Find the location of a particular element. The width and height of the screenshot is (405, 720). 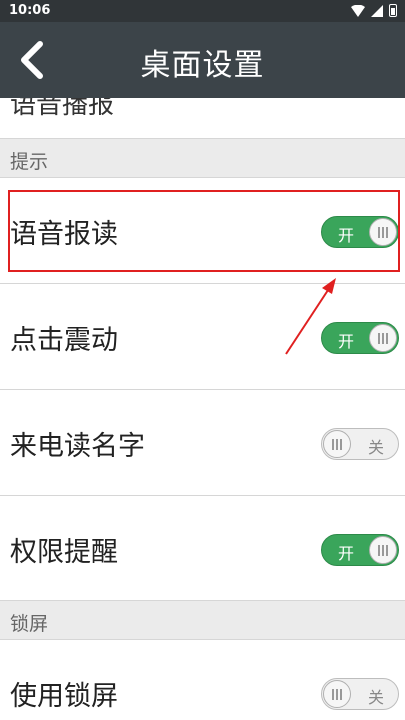

setting-label: 来电读名字 is located at coordinates (77, 446).